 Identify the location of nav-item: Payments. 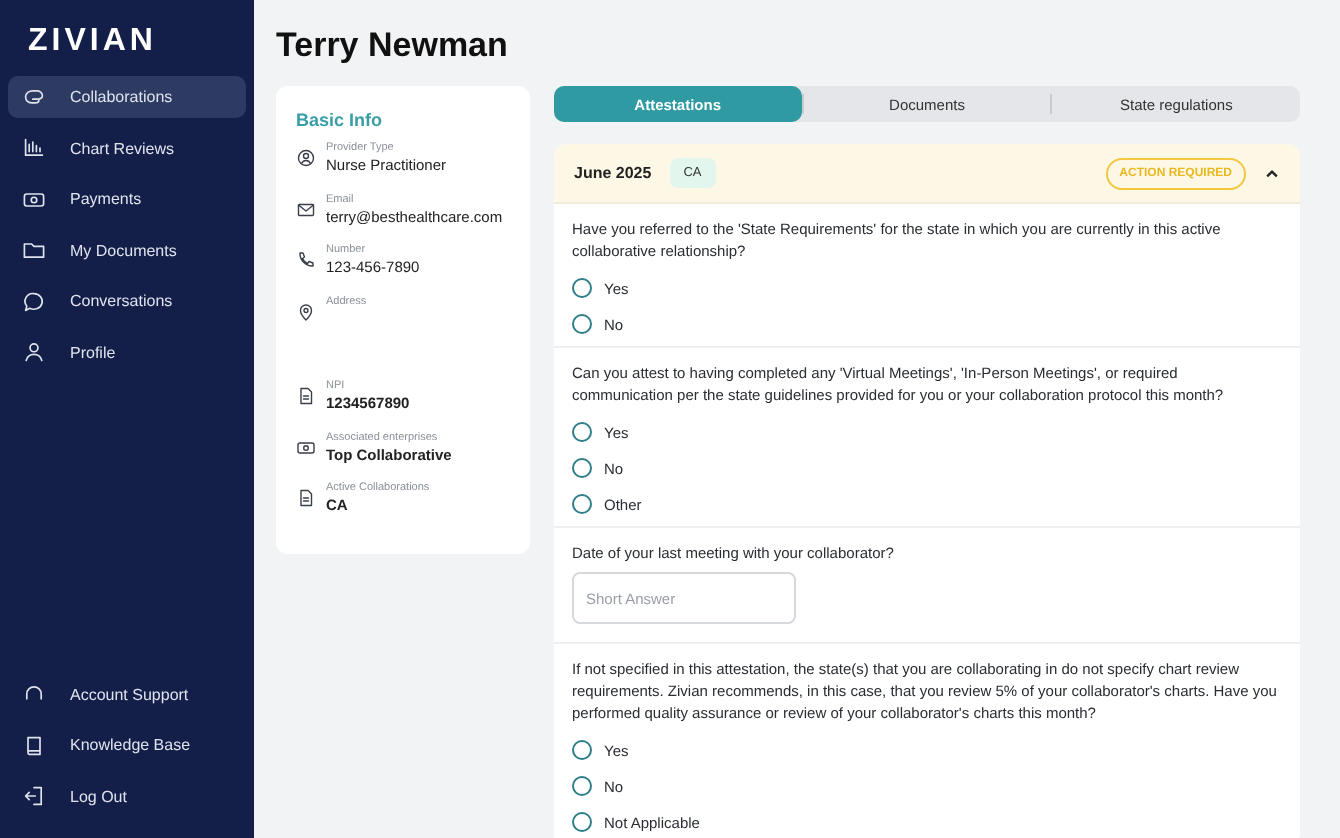
(127, 199).